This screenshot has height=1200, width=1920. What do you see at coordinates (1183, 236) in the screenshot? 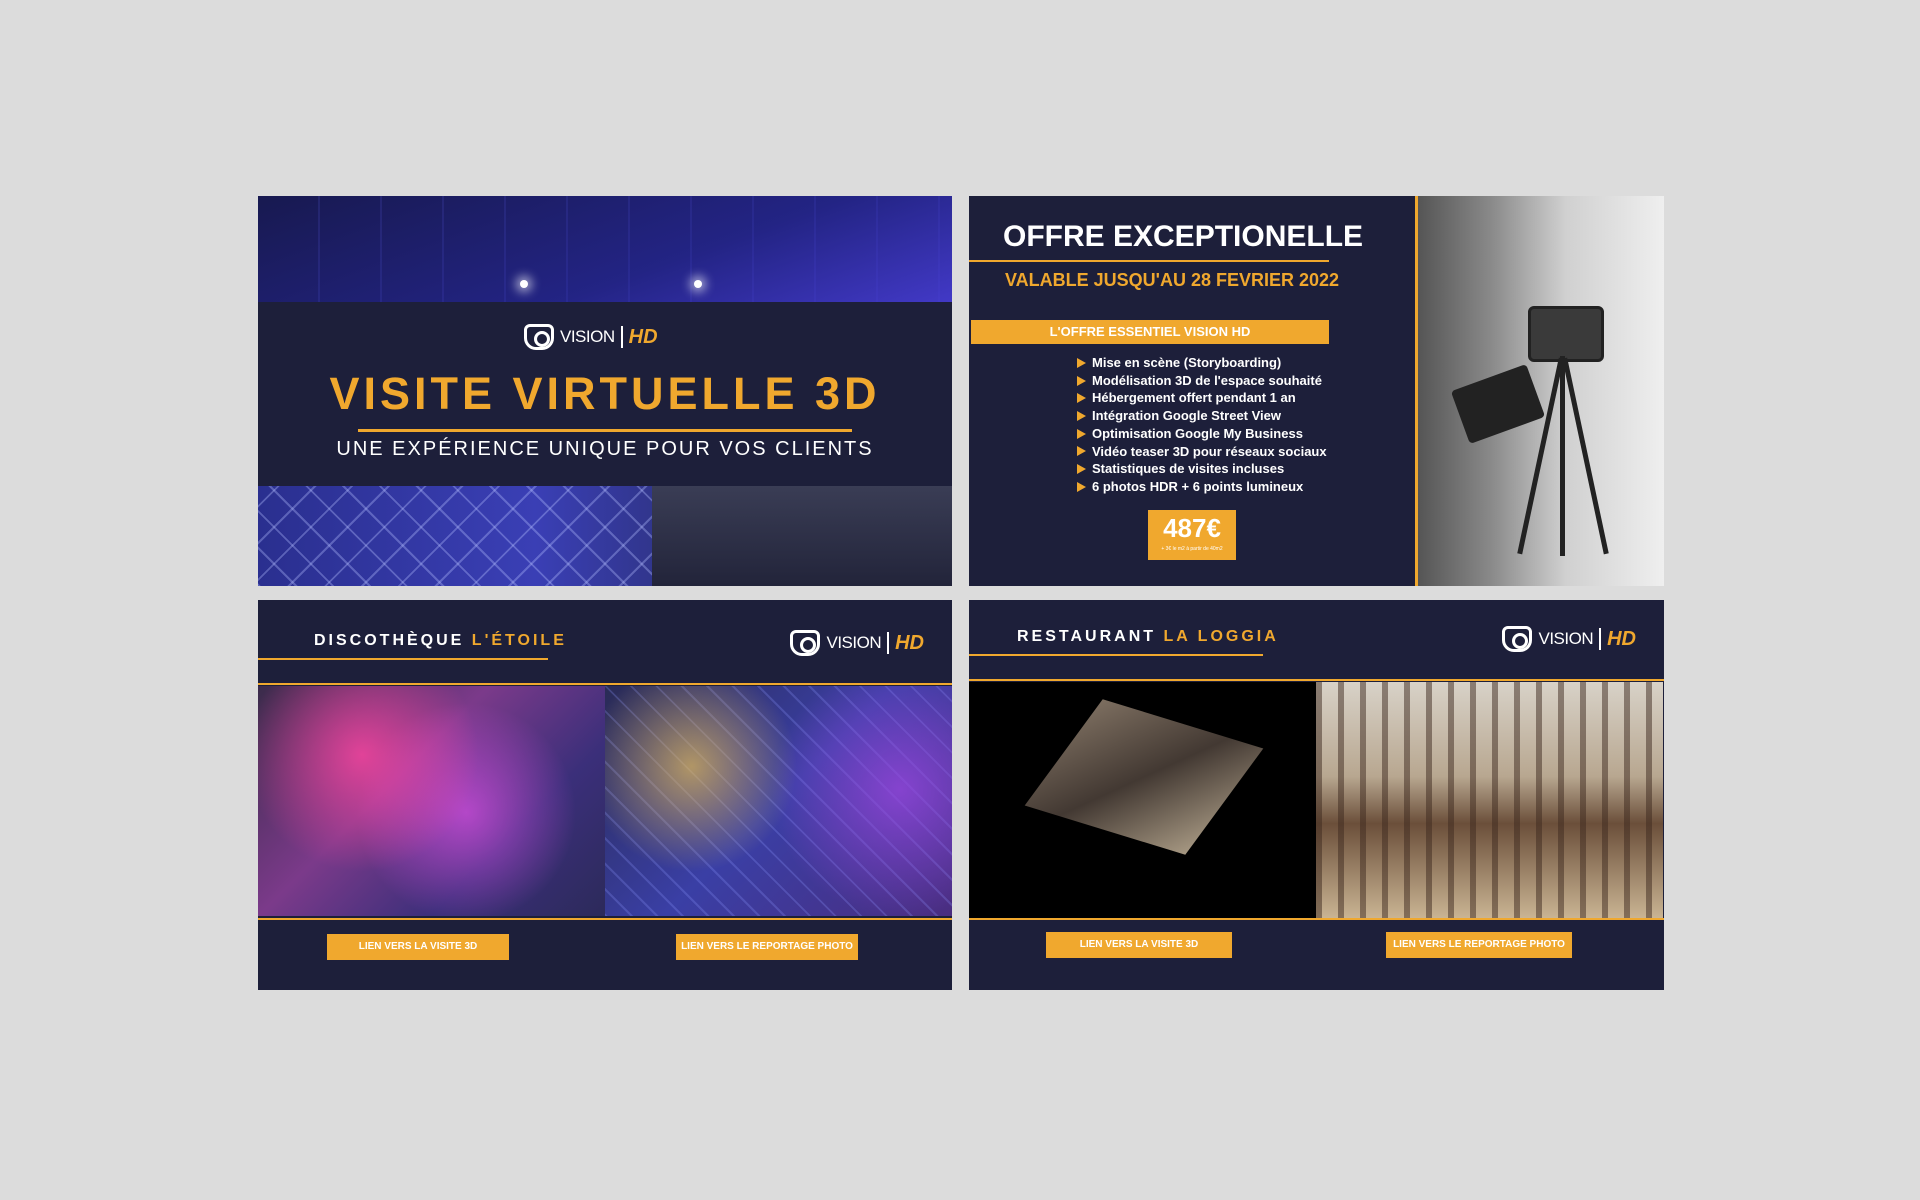
I see `offer-title: OFFRE EXCEPTIONELLE` at bounding box center [1183, 236].